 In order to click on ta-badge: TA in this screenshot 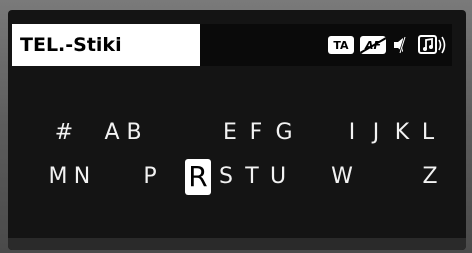, I will do `click(341, 45)`.